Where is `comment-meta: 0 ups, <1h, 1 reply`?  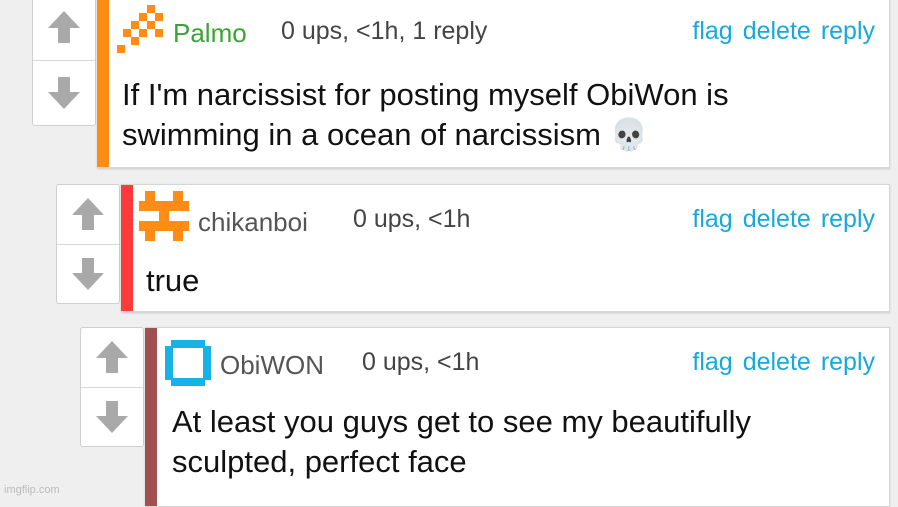 comment-meta: 0 ups, <1h, 1 reply is located at coordinates (384, 31).